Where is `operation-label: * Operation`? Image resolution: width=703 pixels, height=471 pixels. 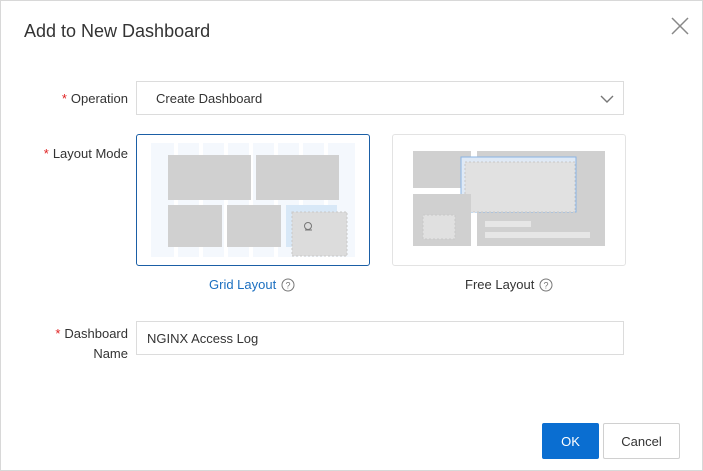 operation-label: * Operation is located at coordinates (84, 98).